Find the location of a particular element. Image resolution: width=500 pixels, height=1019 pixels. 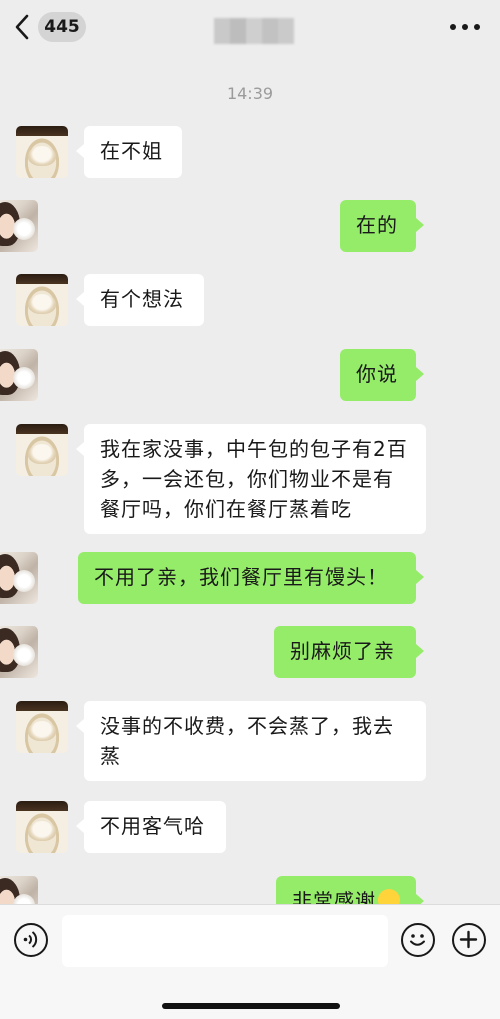

message-row: 在的 is located at coordinates (250, 226).